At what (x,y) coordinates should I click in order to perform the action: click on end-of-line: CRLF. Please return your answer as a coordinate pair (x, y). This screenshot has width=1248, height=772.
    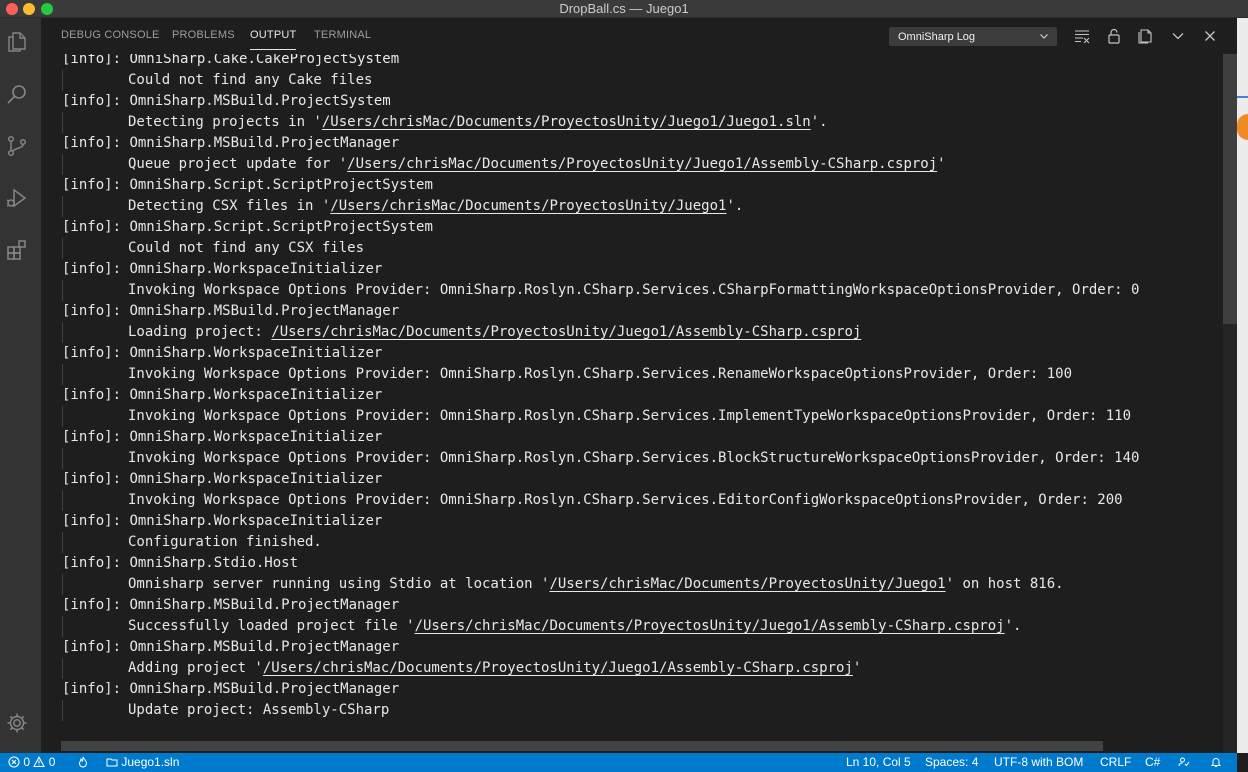
    Looking at the image, I should click on (1115, 762).